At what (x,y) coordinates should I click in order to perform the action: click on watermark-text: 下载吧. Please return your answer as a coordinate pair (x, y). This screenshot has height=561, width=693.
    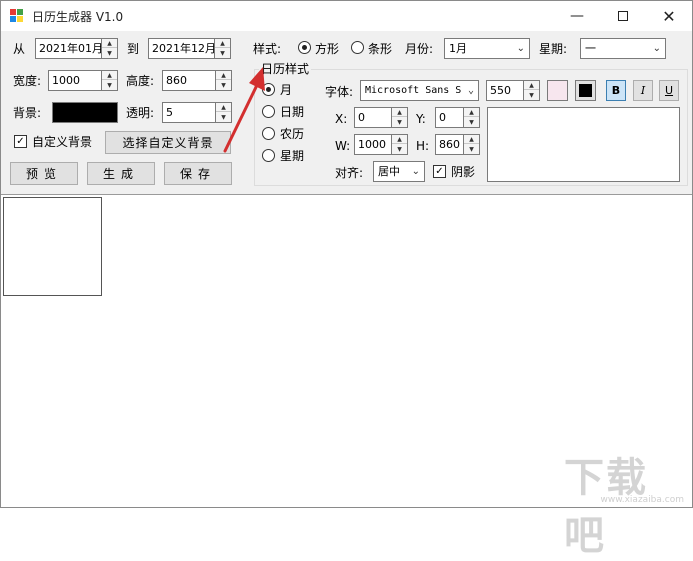
    Looking at the image, I should click on (606, 507).